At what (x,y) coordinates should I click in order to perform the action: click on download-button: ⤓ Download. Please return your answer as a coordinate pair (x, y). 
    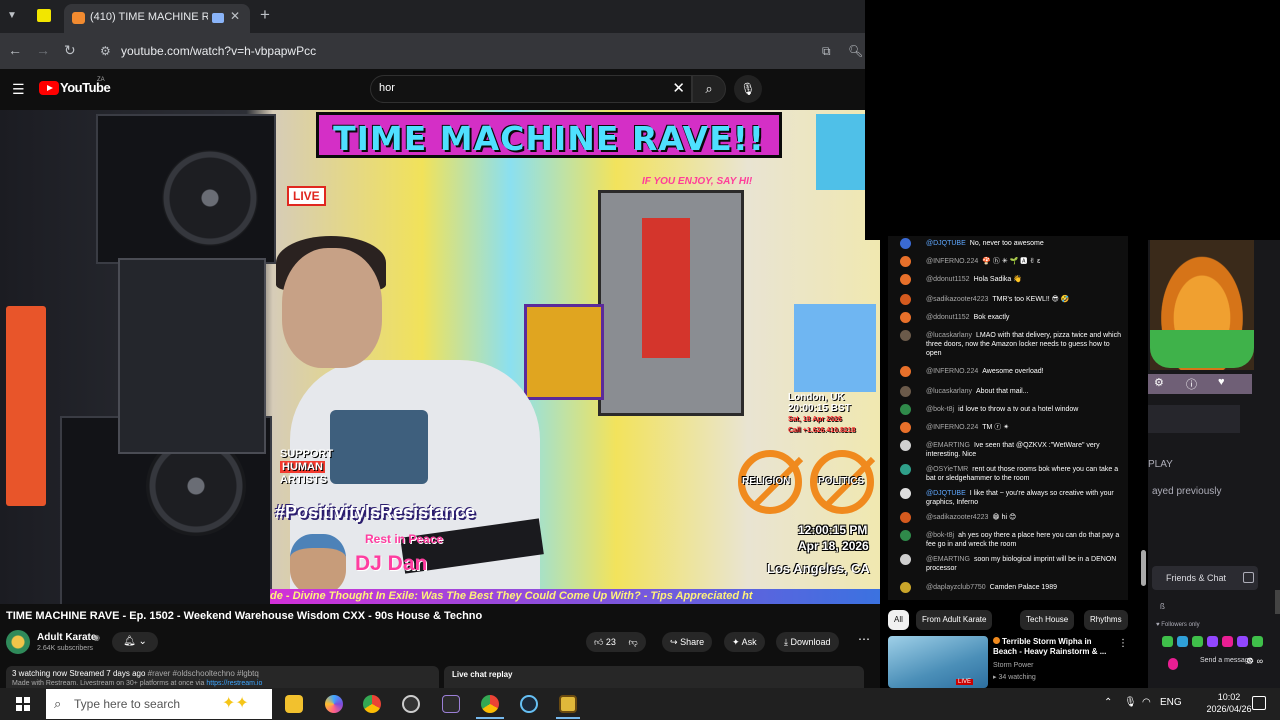
    Looking at the image, I should click on (807, 642).